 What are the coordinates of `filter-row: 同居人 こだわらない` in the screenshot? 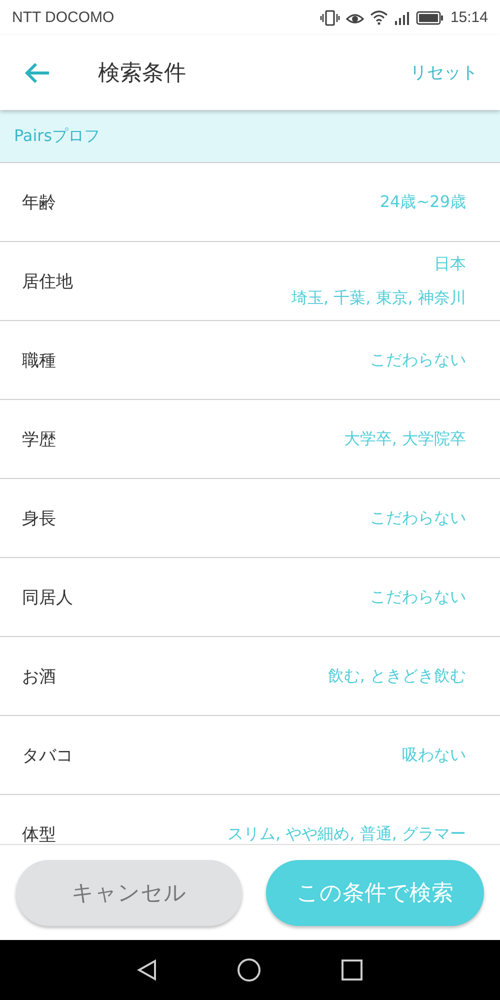 It's located at (250, 597).